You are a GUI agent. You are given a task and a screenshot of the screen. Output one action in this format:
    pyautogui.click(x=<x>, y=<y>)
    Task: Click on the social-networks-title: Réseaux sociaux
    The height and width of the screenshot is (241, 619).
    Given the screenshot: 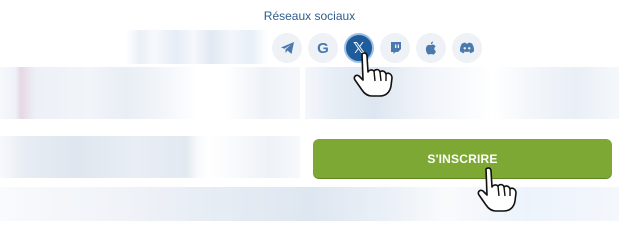 What is the action you would take?
    pyautogui.click(x=309, y=16)
    